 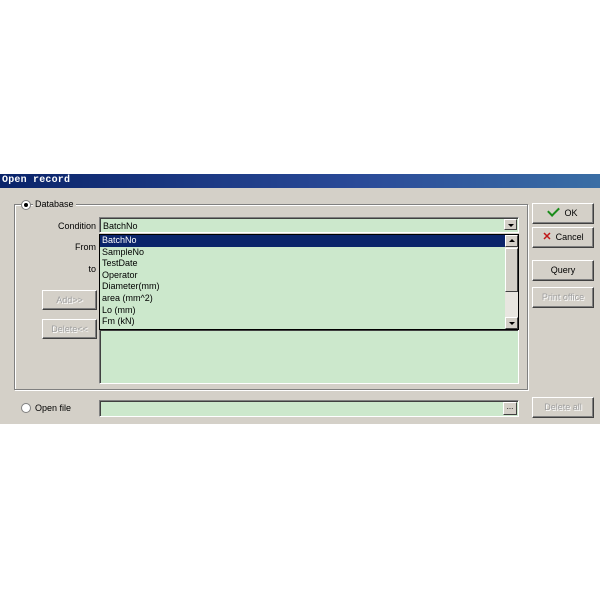 I want to click on delete-all-button: Delete all, so click(x=563, y=407).